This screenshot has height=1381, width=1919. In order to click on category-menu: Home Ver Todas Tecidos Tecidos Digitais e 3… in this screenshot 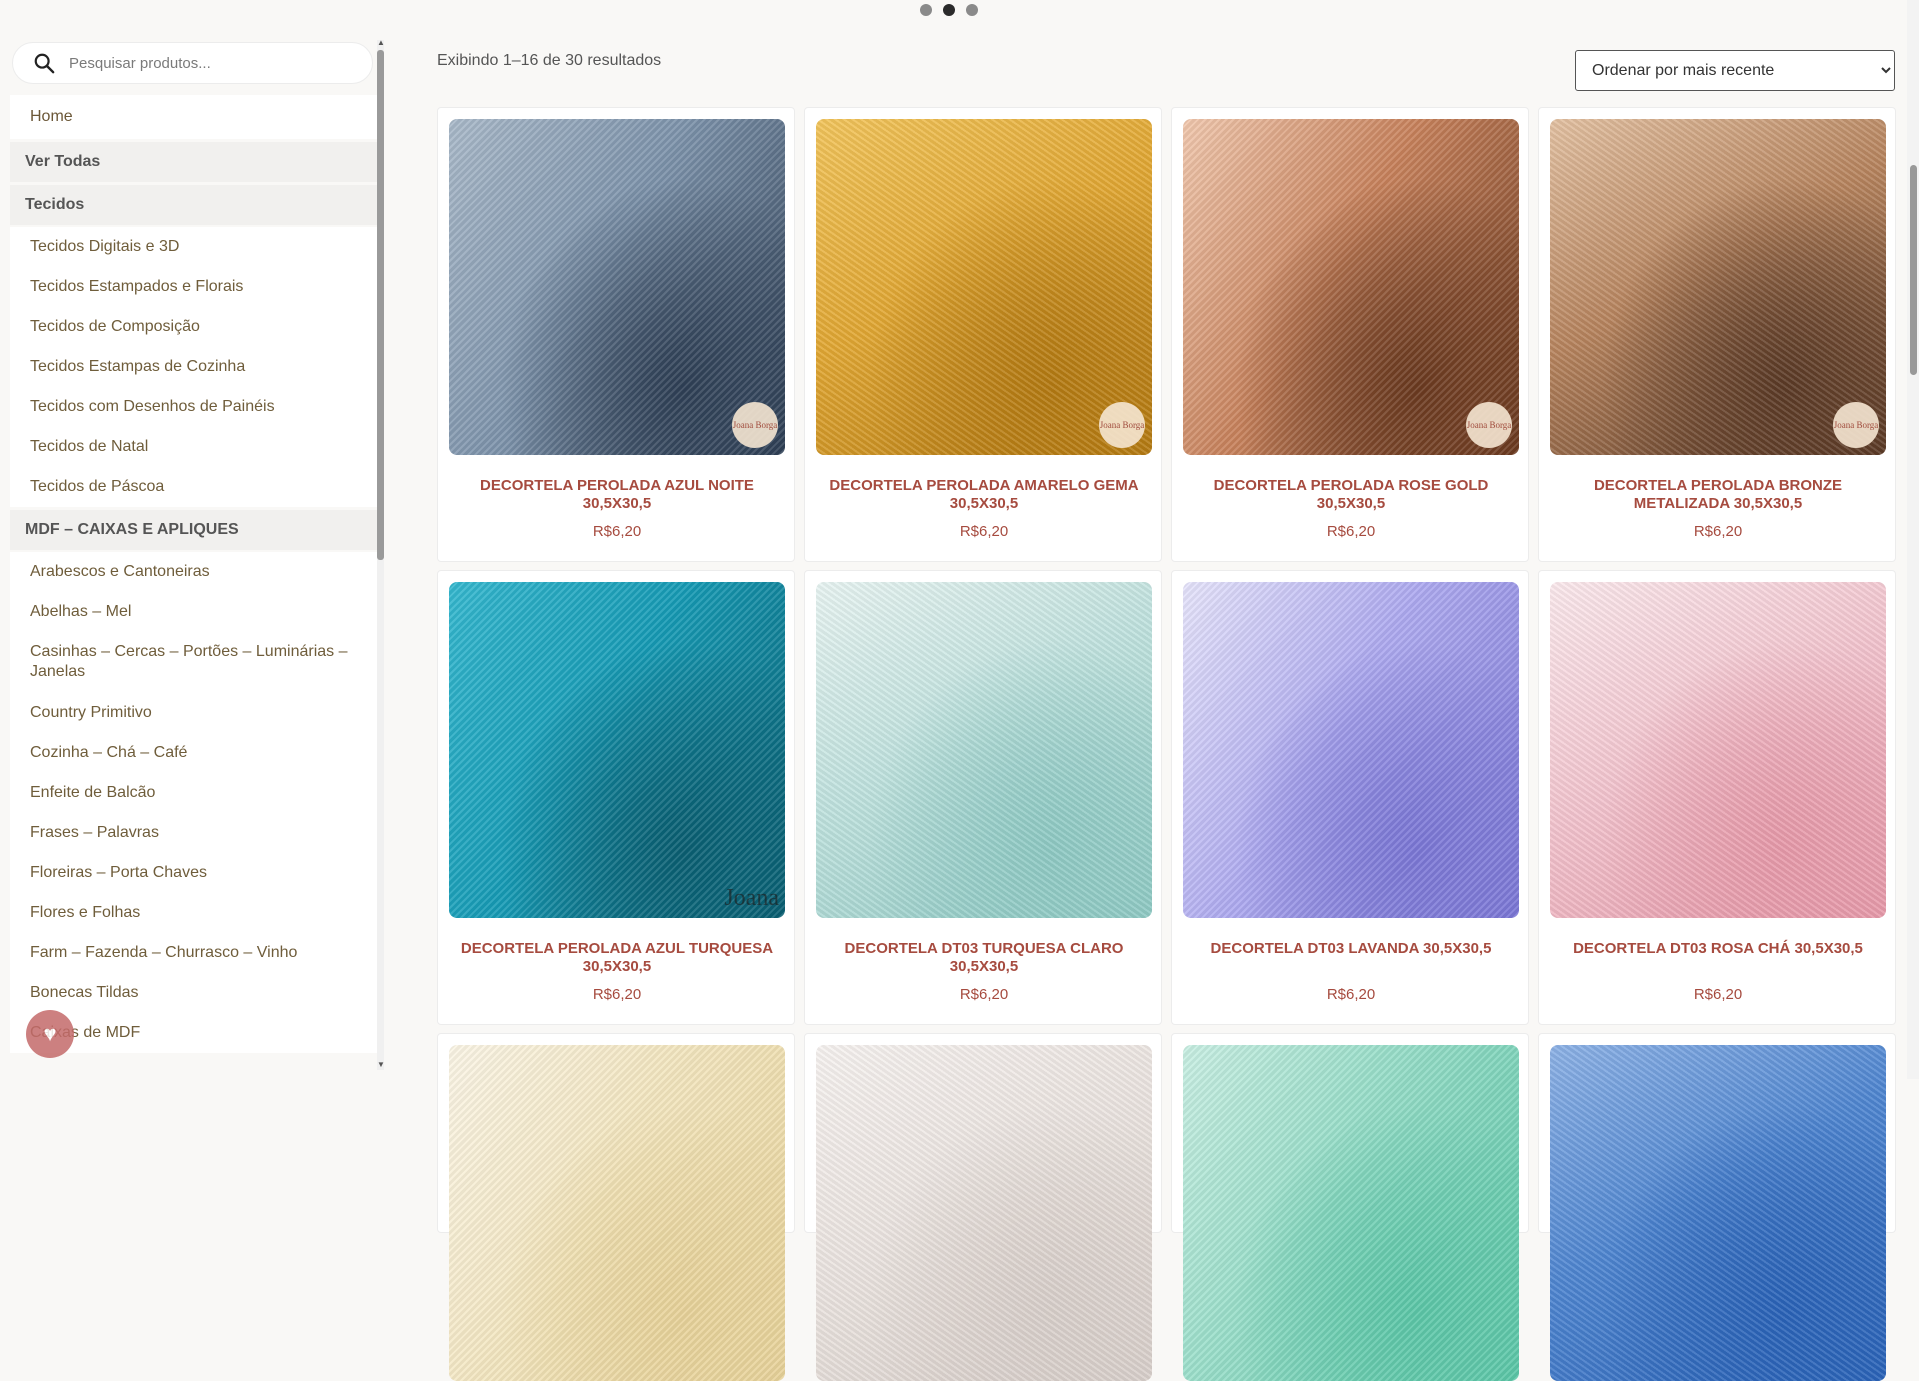, I will do `click(194, 574)`.